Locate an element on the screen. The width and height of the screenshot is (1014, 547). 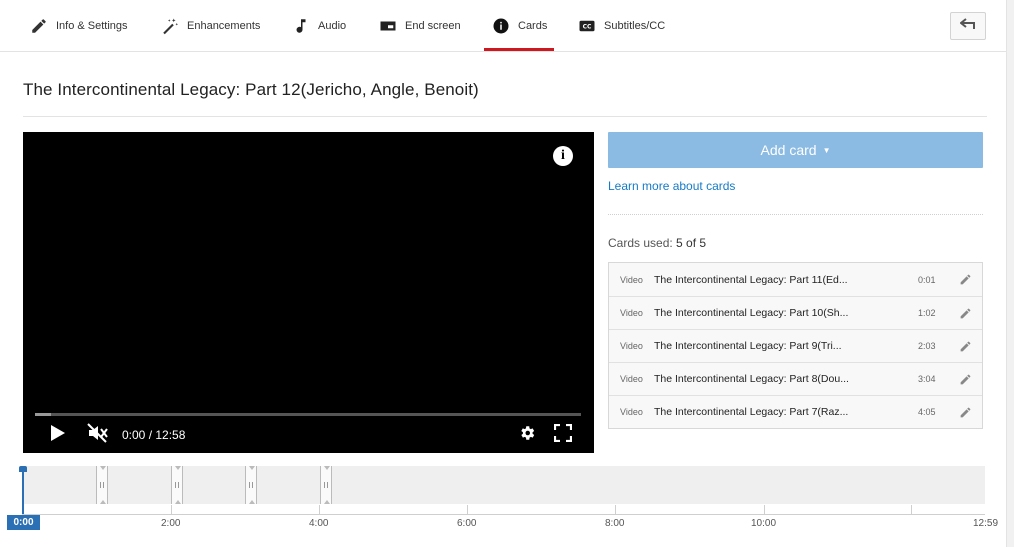
info-icon is located at coordinates (501, 26).